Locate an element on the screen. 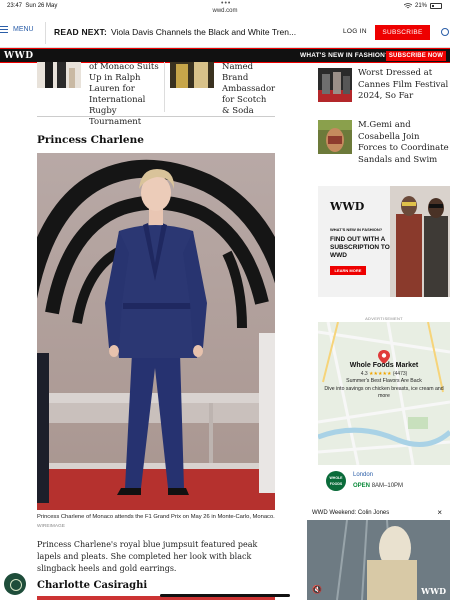  rating-stars-icon: ★★★★★ is located at coordinates (380, 374).